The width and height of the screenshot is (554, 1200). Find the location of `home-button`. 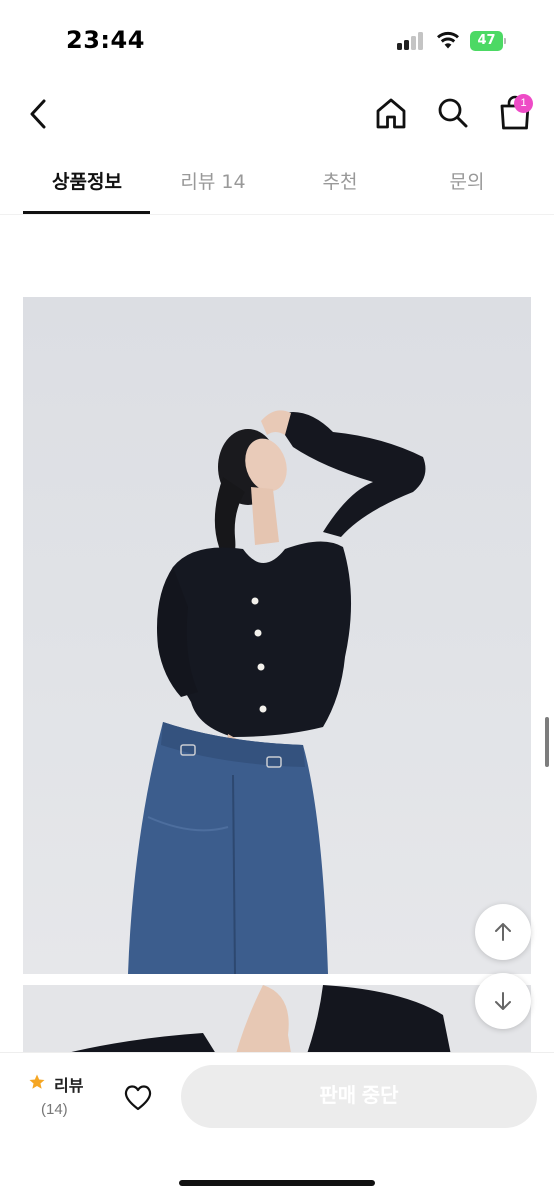

home-button is located at coordinates (391, 113).